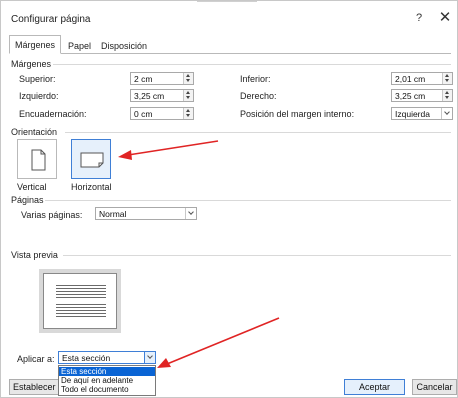  What do you see at coordinates (252, 64) in the screenshot?
I see `margins-divider` at bounding box center [252, 64].